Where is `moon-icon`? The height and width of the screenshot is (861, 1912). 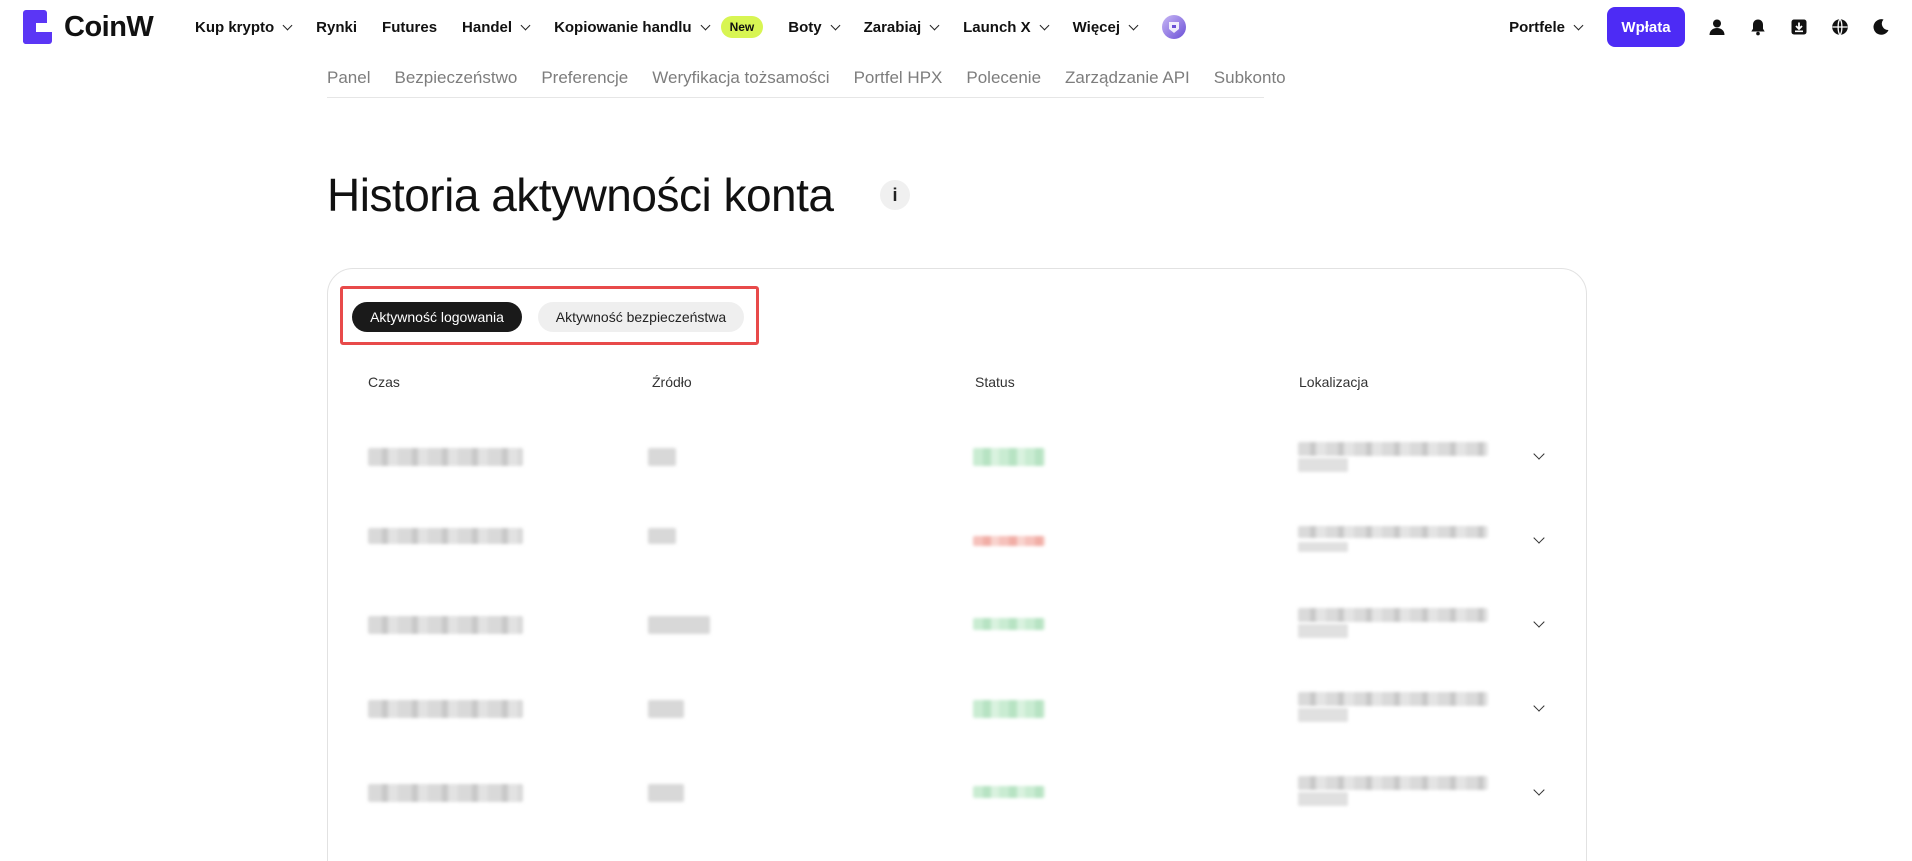 moon-icon is located at coordinates (1881, 27).